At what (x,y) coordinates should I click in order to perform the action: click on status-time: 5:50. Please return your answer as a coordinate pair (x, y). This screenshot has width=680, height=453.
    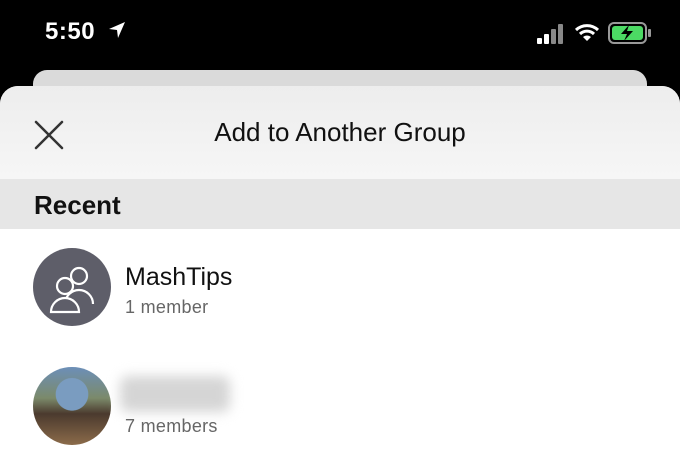
    Looking at the image, I should click on (70, 31).